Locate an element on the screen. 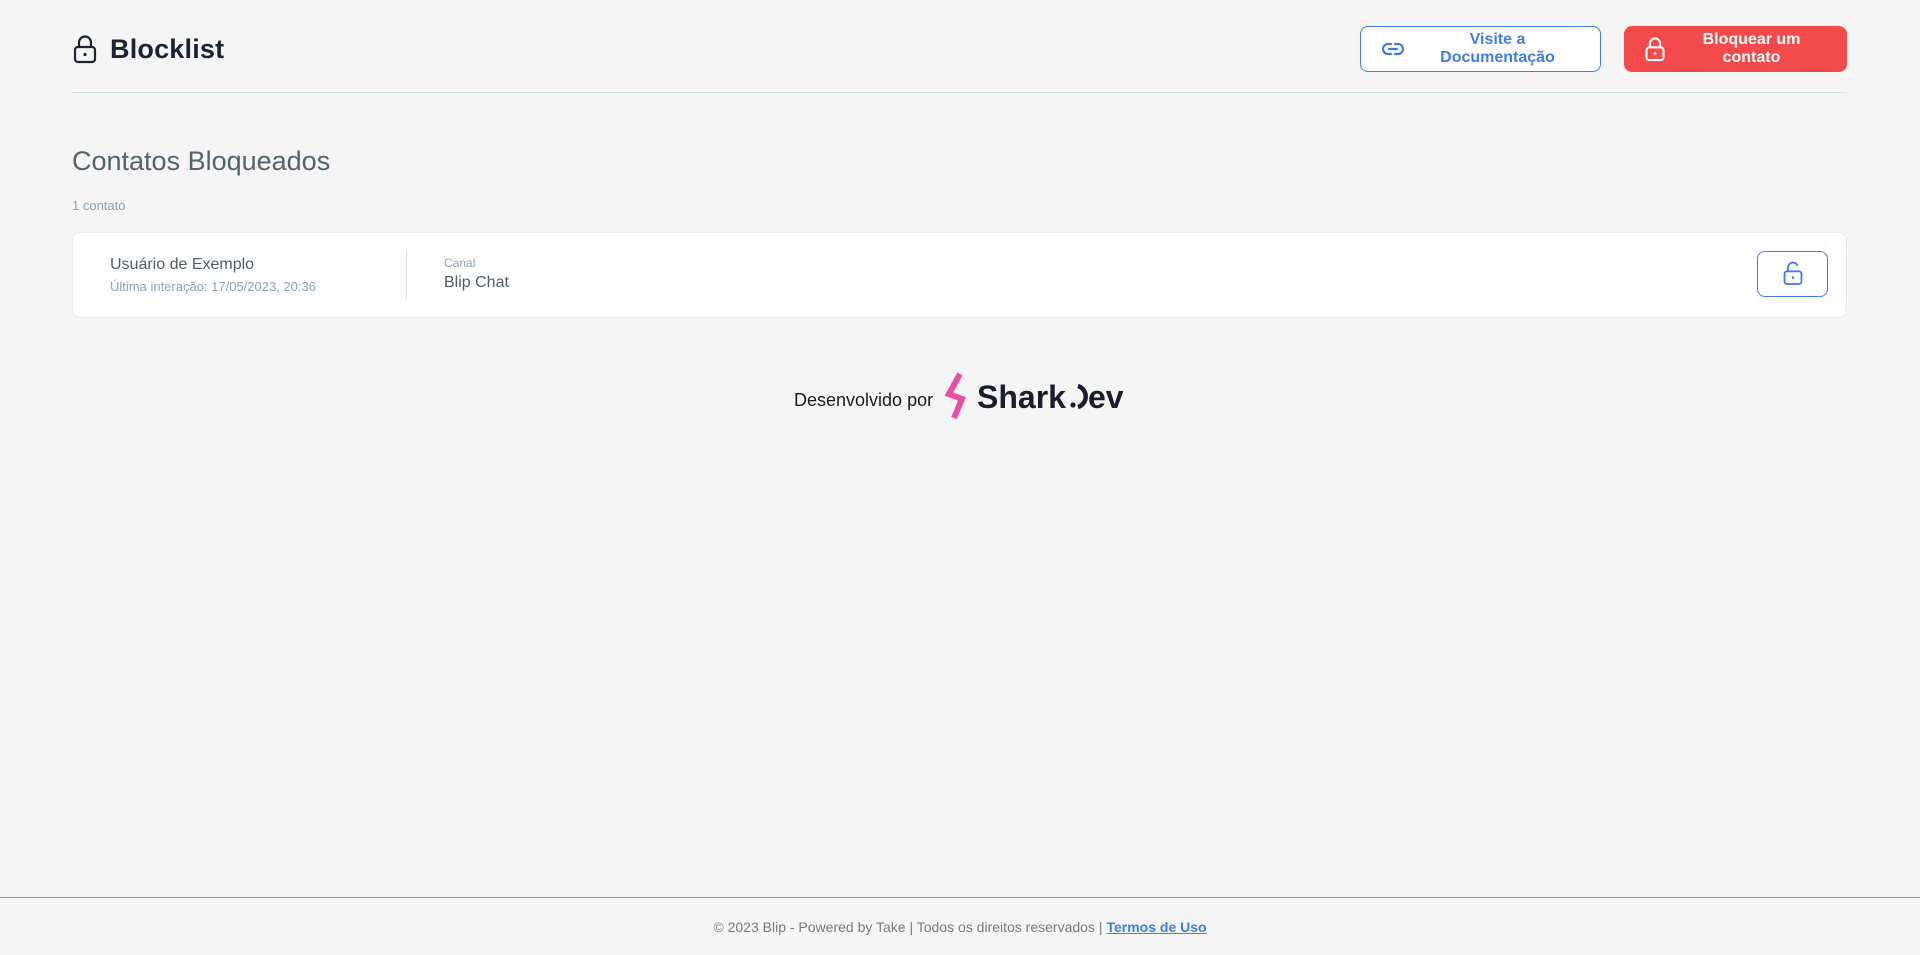 This screenshot has height=955, width=1920. divider is located at coordinates (406, 275).